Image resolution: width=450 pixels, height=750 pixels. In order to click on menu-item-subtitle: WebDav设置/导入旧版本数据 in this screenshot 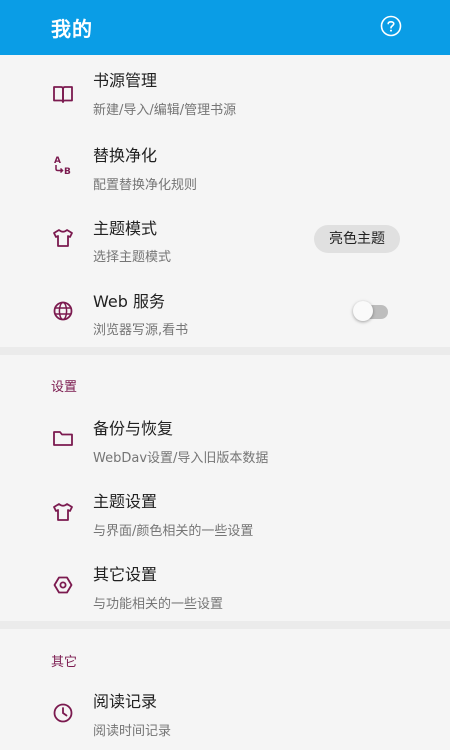, I will do `click(181, 458)`.